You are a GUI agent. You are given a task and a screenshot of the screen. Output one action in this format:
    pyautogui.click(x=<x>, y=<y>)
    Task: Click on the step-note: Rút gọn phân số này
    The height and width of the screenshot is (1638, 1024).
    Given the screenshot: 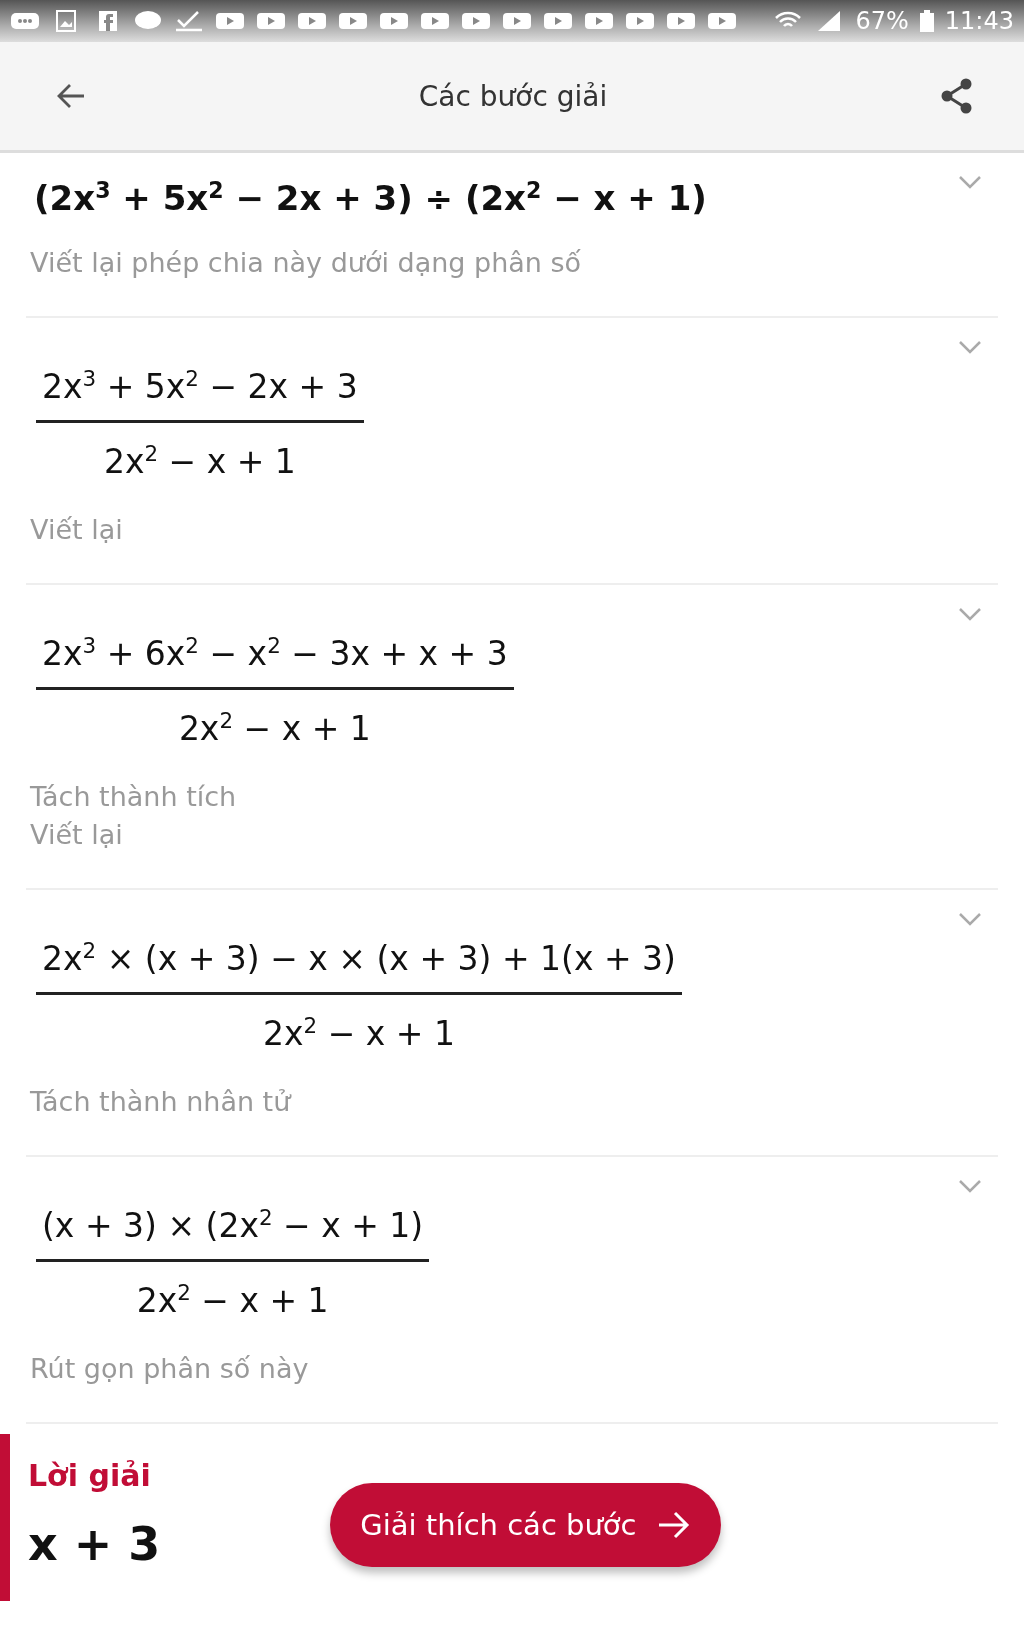 What is the action you would take?
    pyautogui.click(x=170, y=1369)
    